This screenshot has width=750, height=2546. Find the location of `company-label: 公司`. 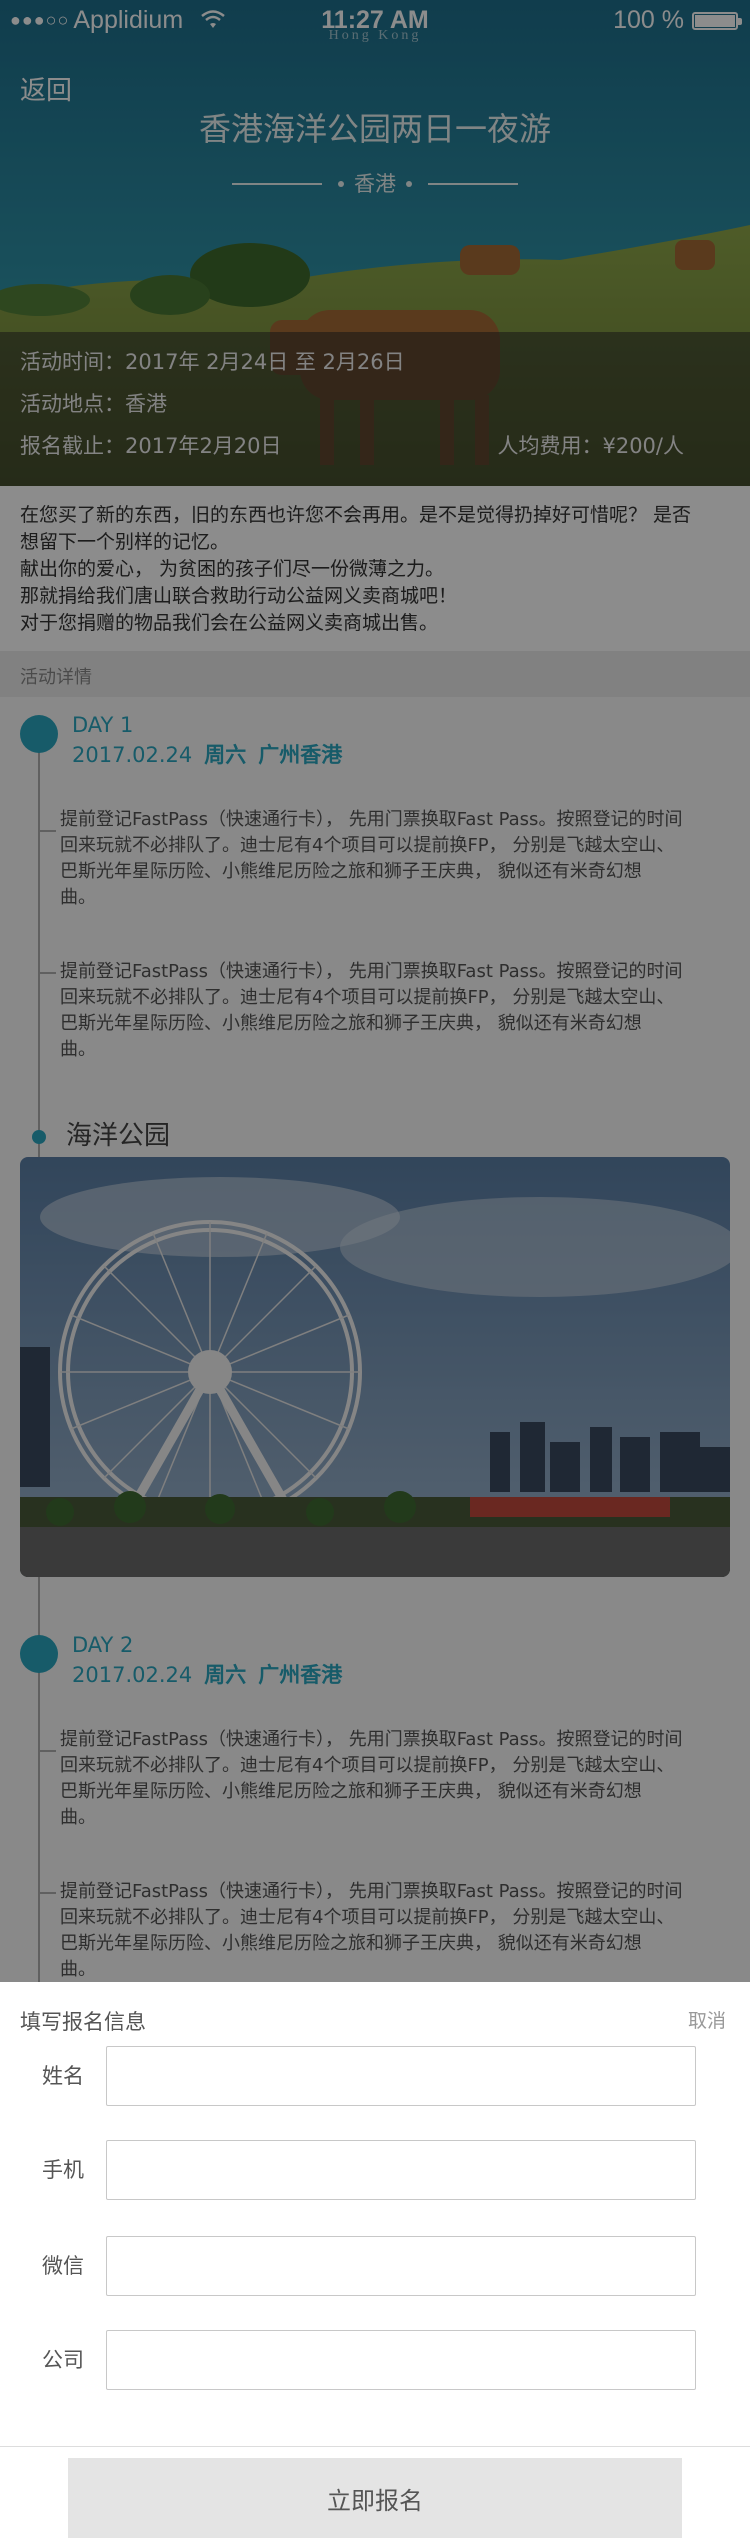

company-label: 公司 is located at coordinates (63, 2360).